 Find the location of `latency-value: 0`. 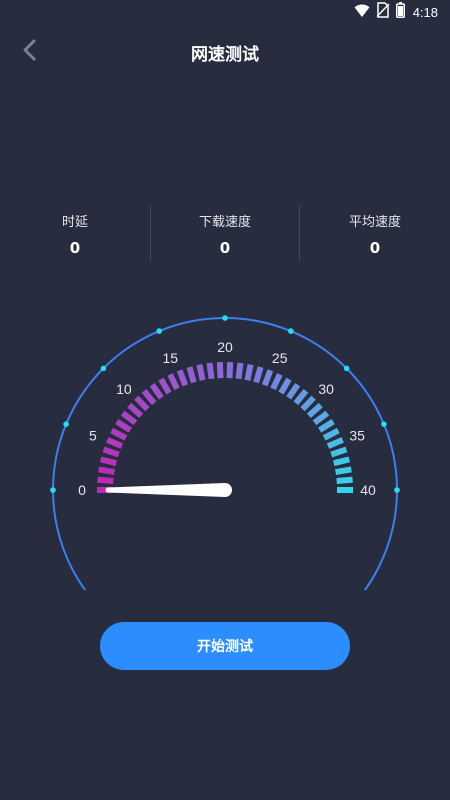

latency-value: 0 is located at coordinates (75, 248).